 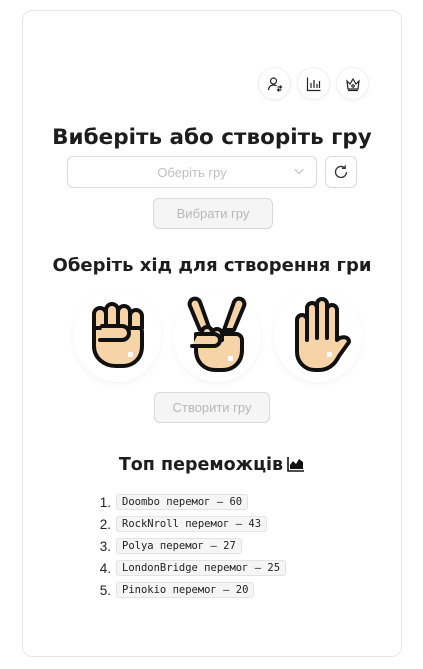 I want to click on profile-button, so click(x=274, y=83).